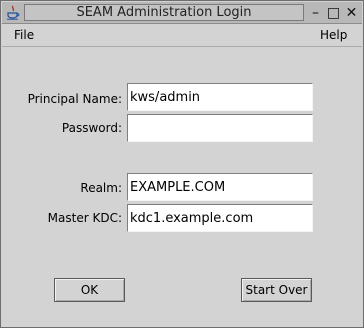 The image size is (364, 328). I want to click on menu-help: Help, so click(333, 35).